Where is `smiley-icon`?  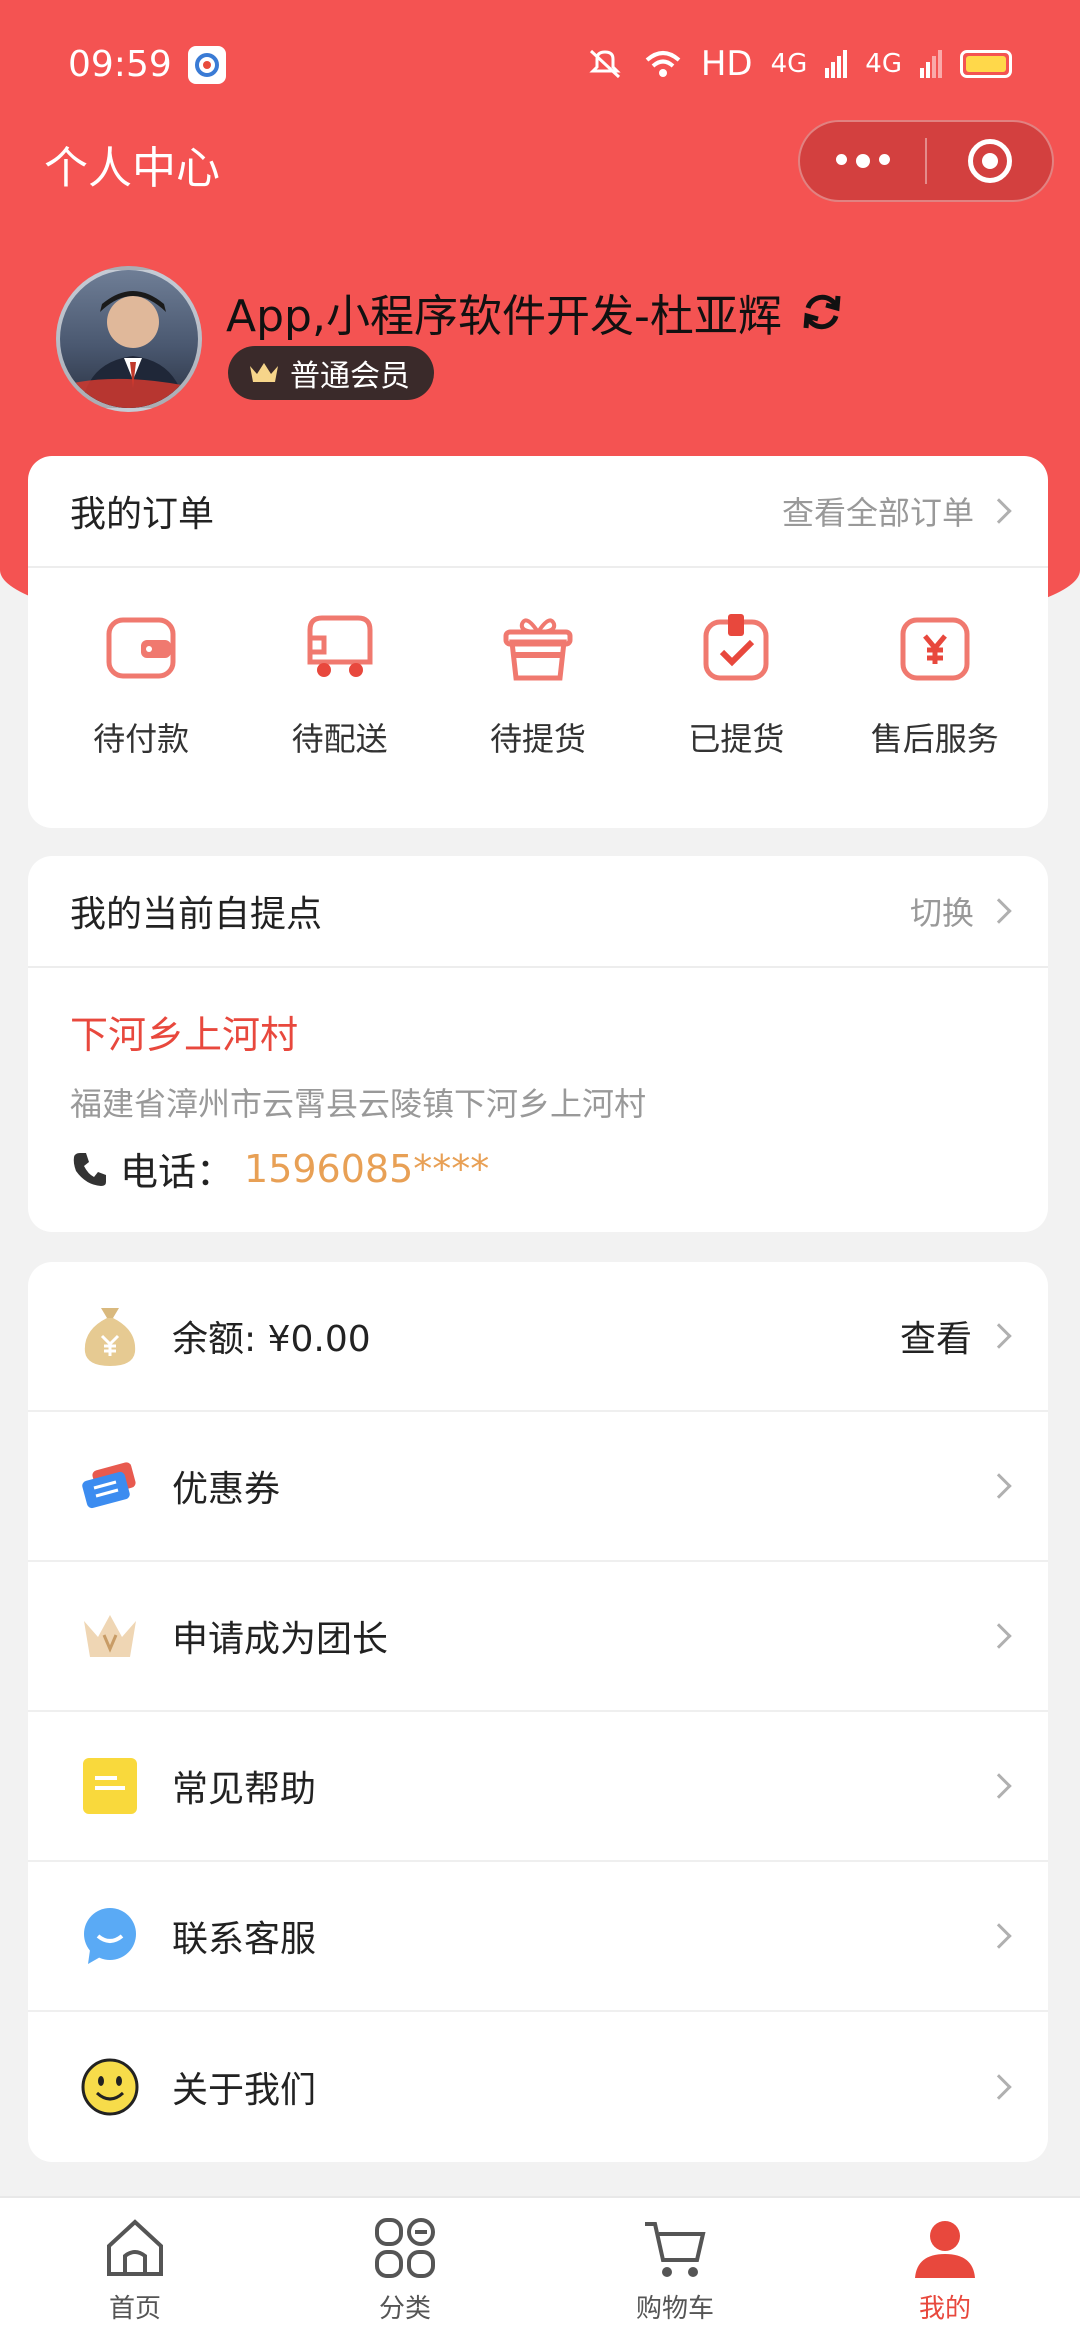
smiley-icon is located at coordinates (110, 2087).